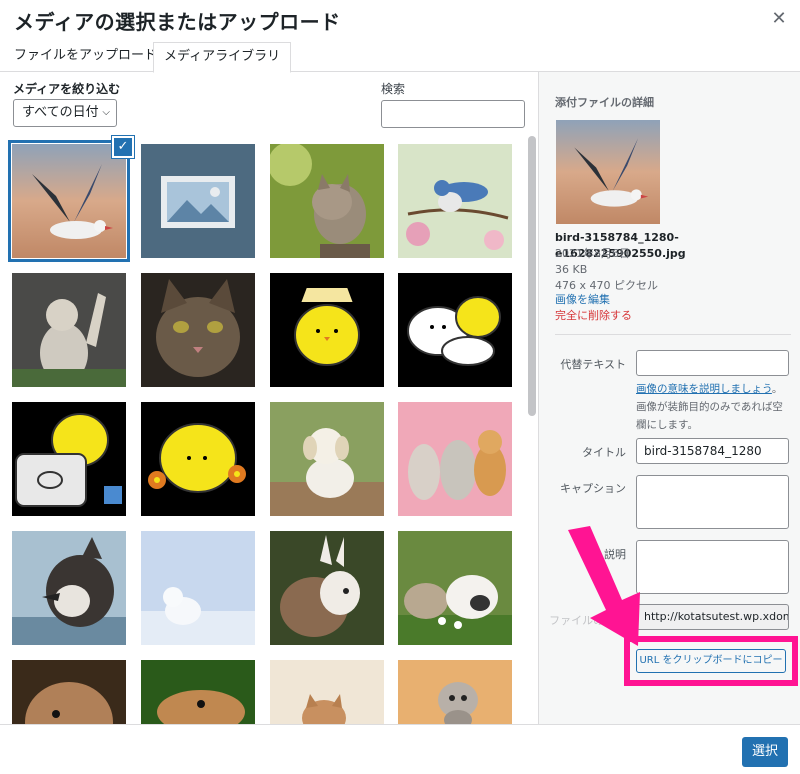 Image resolution: width=800 pixels, height=774 pixels. What do you see at coordinates (604, 586) in the screenshot?
I see `highlight-arrow-icon` at bounding box center [604, 586].